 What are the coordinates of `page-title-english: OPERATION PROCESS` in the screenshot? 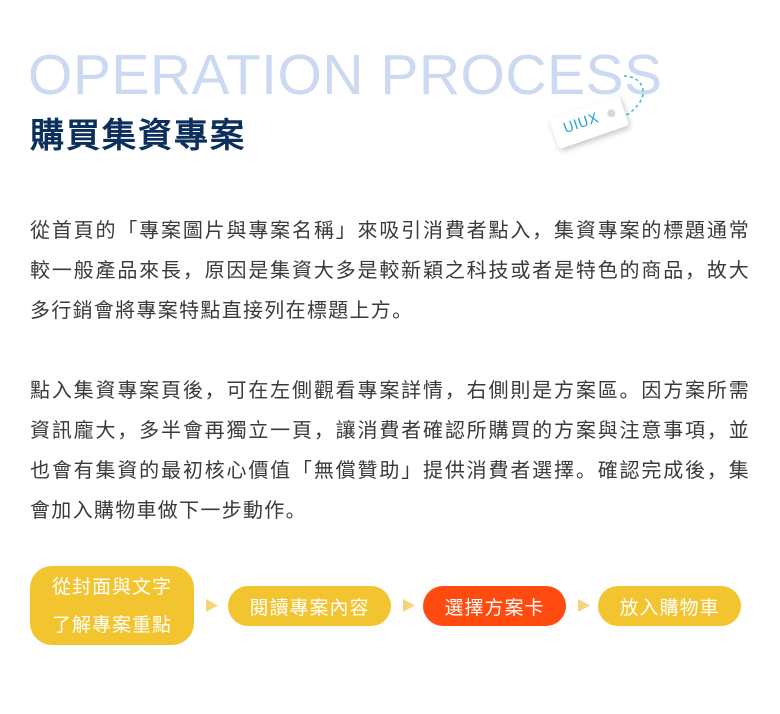 It's located at (345, 75).